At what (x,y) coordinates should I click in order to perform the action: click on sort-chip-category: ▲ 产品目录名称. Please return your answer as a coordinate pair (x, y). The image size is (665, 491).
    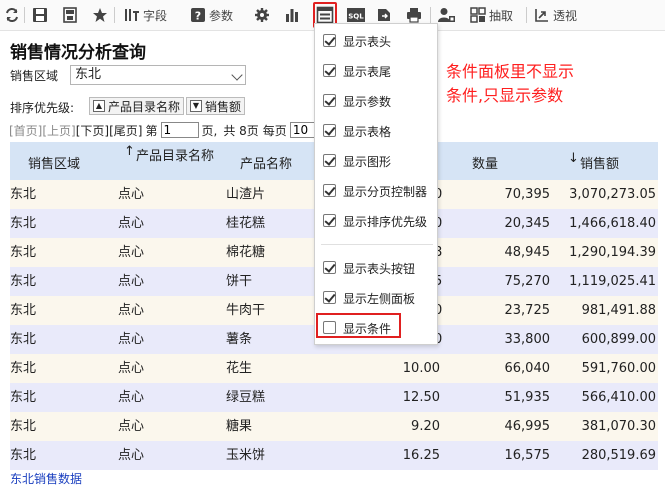
    Looking at the image, I should click on (137, 106).